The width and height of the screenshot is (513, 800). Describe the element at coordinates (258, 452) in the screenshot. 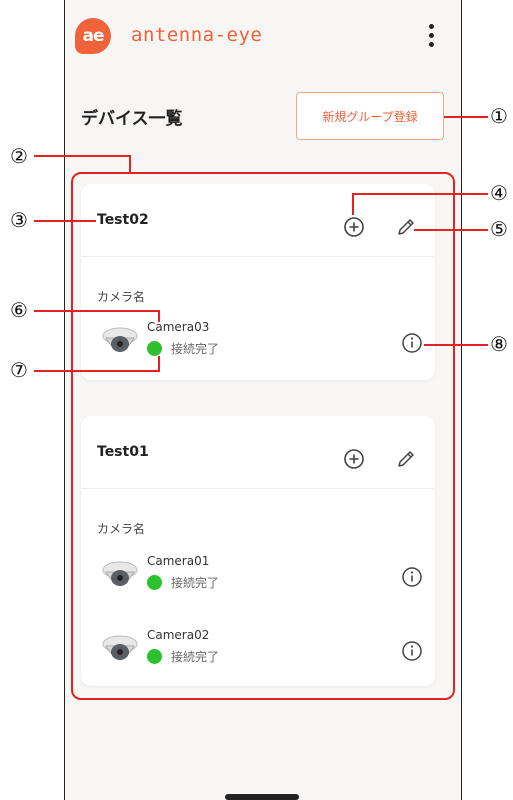

I see `group-header: Test01` at that location.